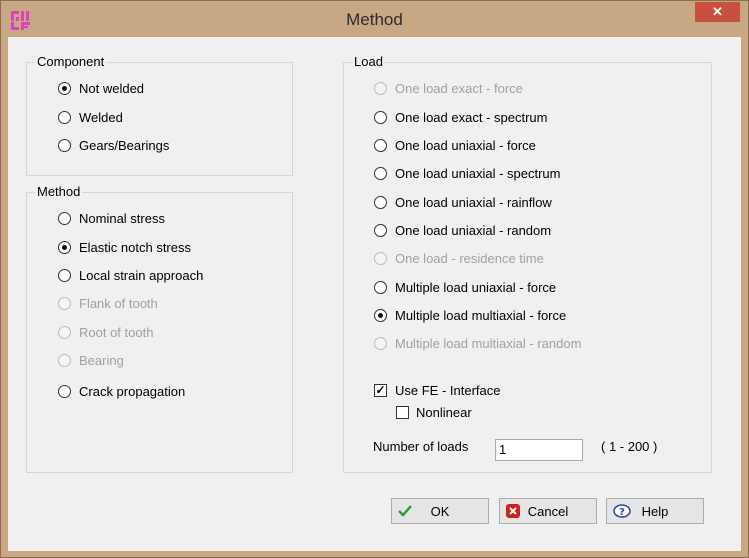 The height and width of the screenshot is (558, 749). What do you see at coordinates (380, 173) in the screenshot?
I see `radio-one-uniaxial-spectrum` at bounding box center [380, 173].